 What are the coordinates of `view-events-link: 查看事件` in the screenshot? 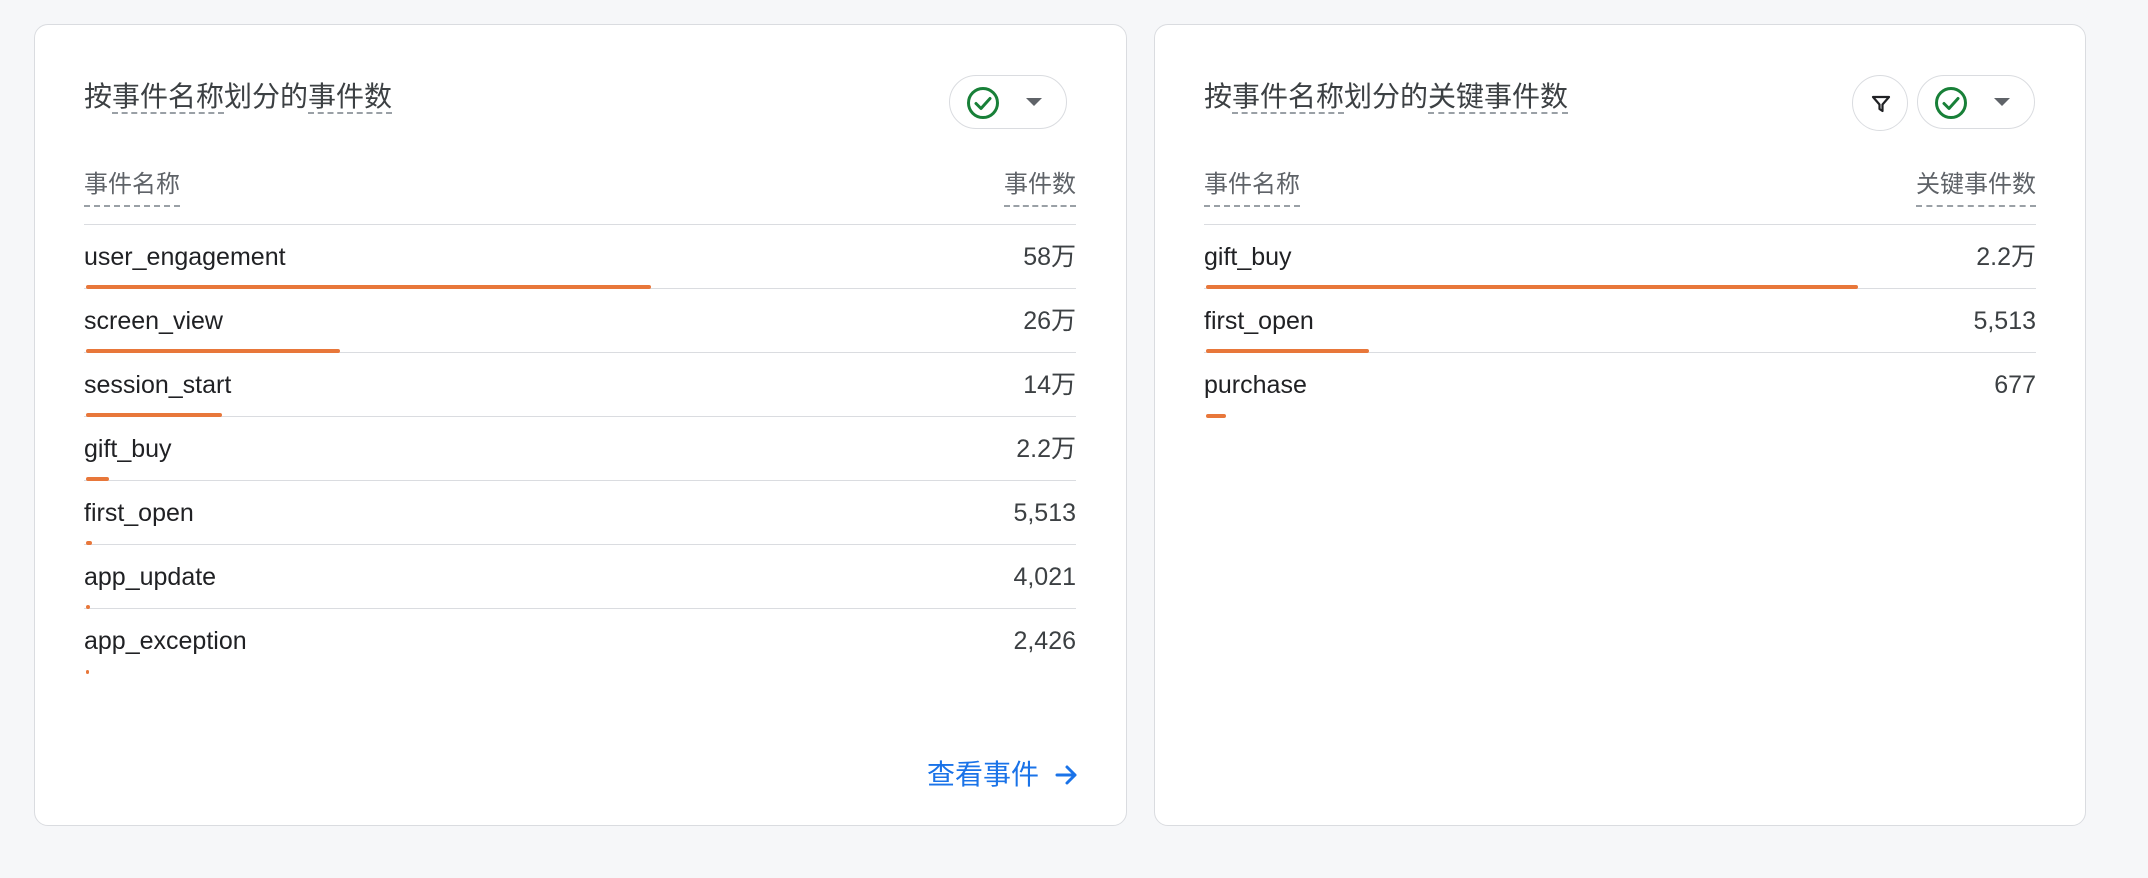 It's located at (1004, 775).